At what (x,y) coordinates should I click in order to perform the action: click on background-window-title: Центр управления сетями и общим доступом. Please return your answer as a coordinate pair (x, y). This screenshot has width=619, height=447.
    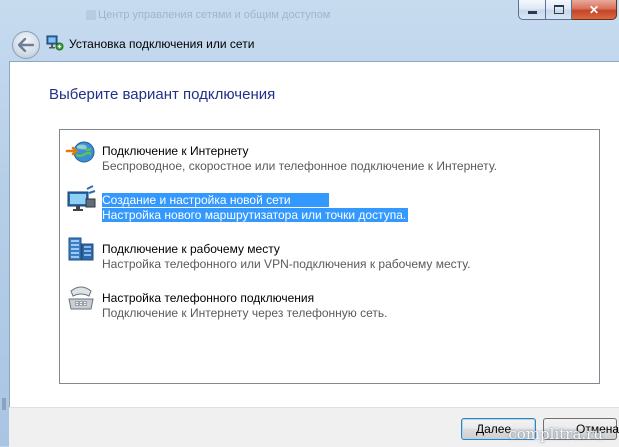
    Looking at the image, I should click on (214, 15).